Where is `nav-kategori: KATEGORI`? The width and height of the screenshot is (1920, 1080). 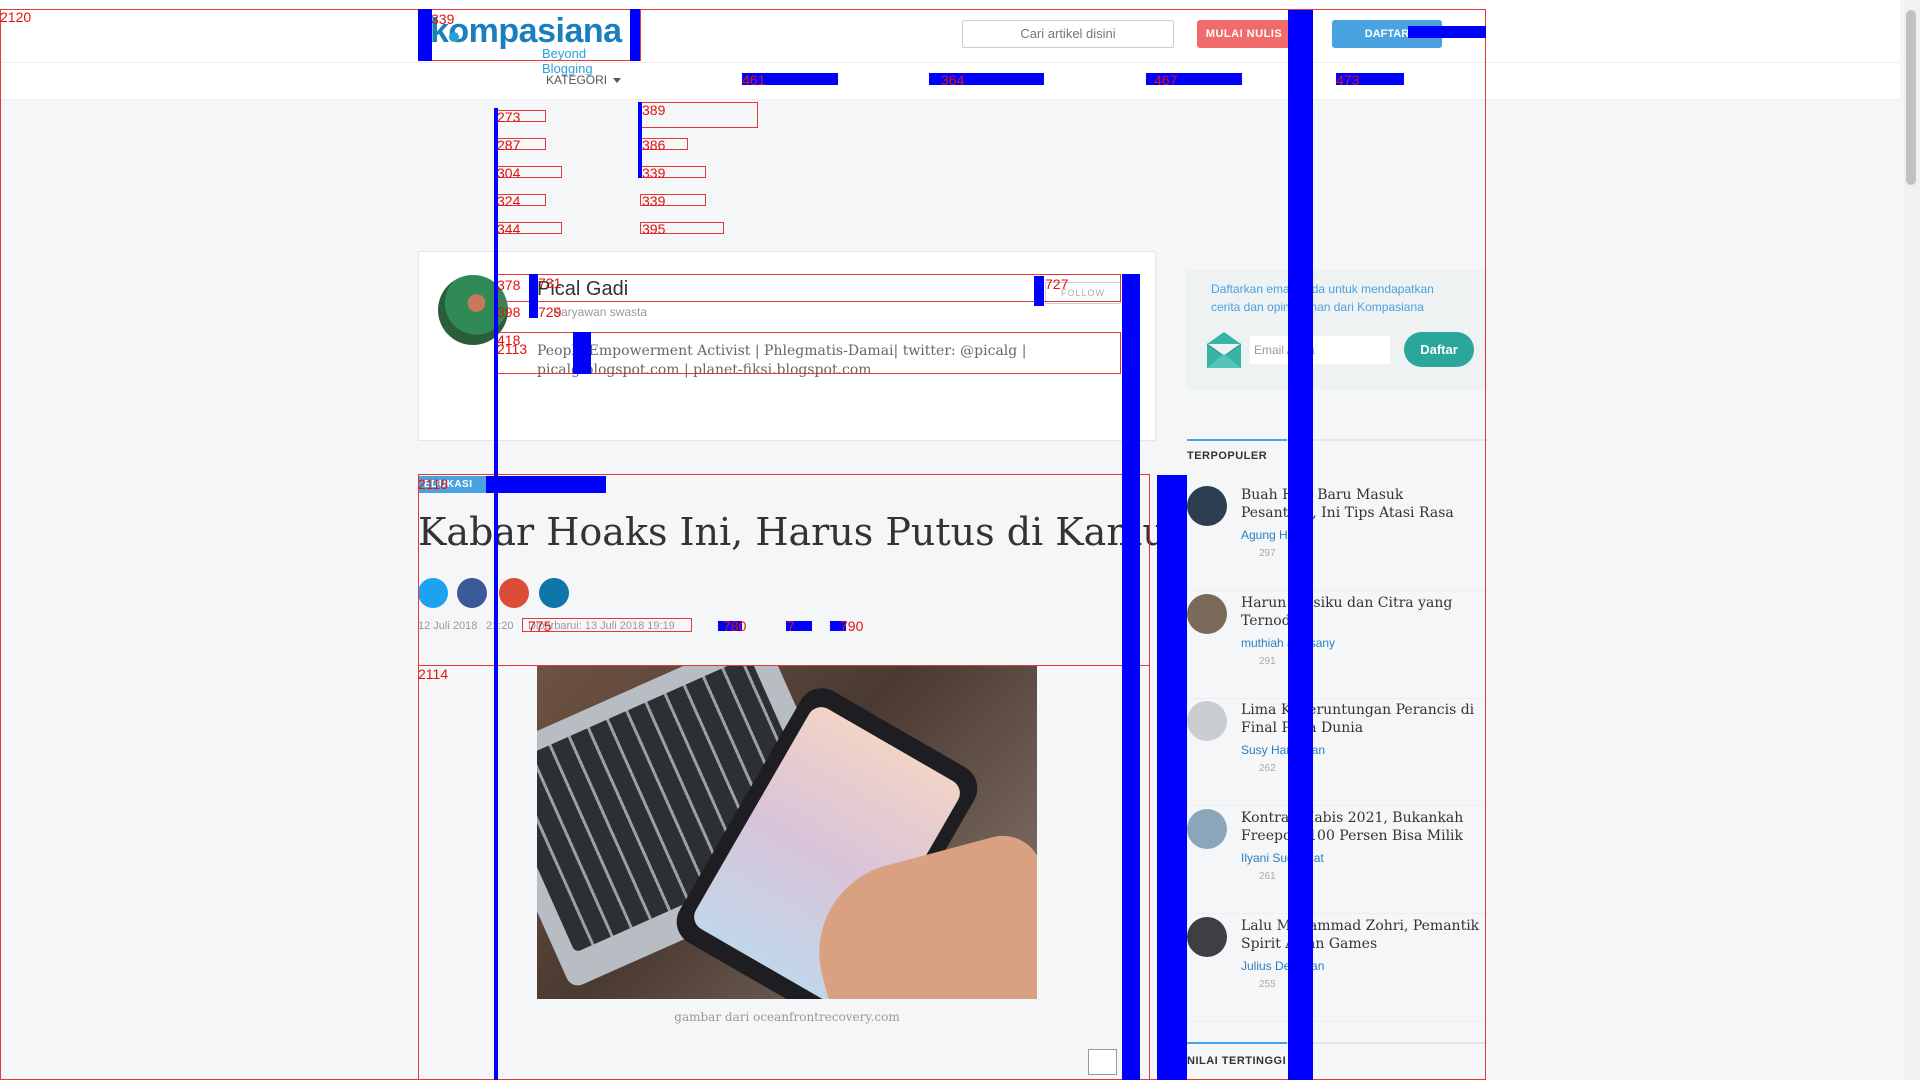
nav-kategori: KATEGORI is located at coordinates (584, 80).